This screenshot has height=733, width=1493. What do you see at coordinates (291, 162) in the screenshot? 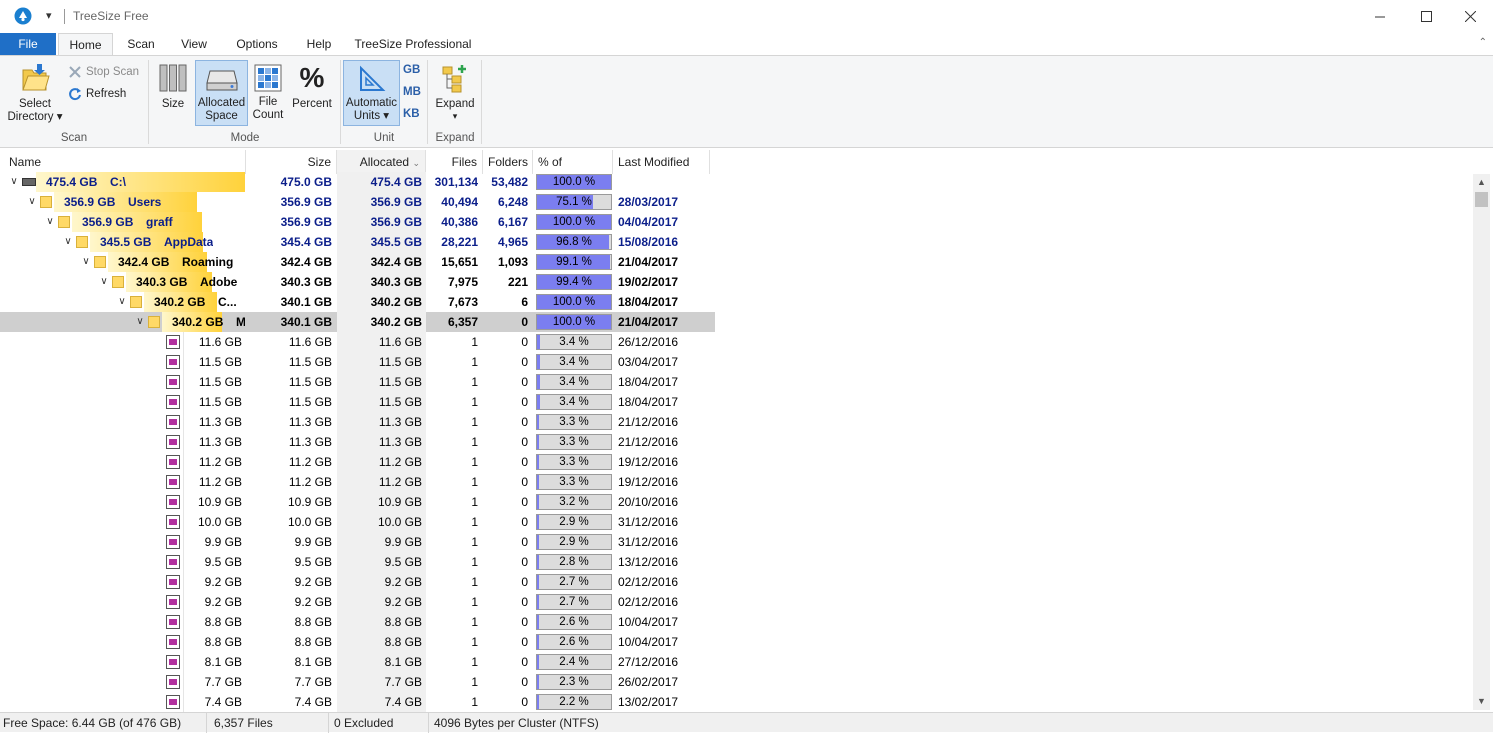
I see `column-header-size: Size` at bounding box center [291, 162].